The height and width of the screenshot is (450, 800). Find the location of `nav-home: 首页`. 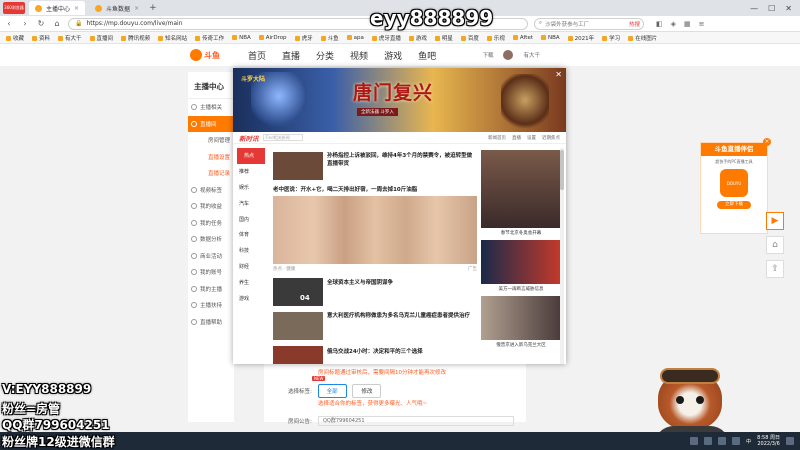

nav-home: 首页 is located at coordinates (257, 55).